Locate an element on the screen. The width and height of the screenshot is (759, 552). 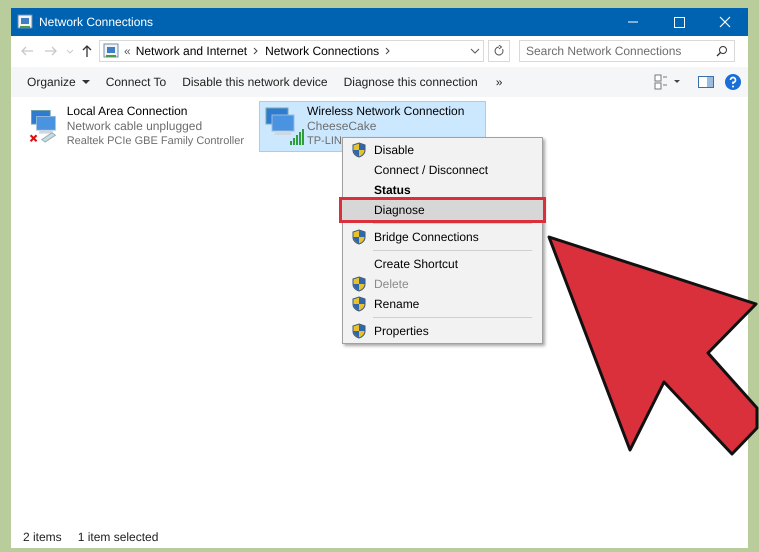
status-text: 2 items is located at coordinates (42, 537).